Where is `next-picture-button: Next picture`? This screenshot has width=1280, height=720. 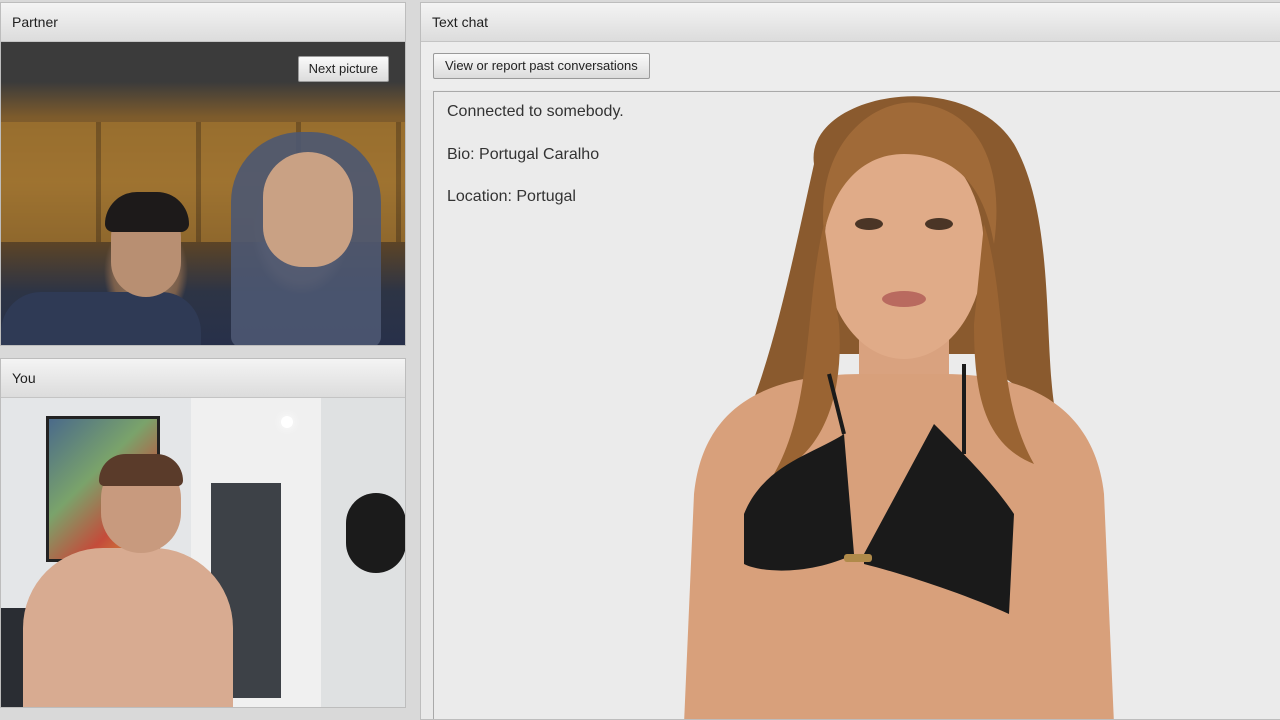
next-picture-button: Next picture is located at coordinates (343, 69).